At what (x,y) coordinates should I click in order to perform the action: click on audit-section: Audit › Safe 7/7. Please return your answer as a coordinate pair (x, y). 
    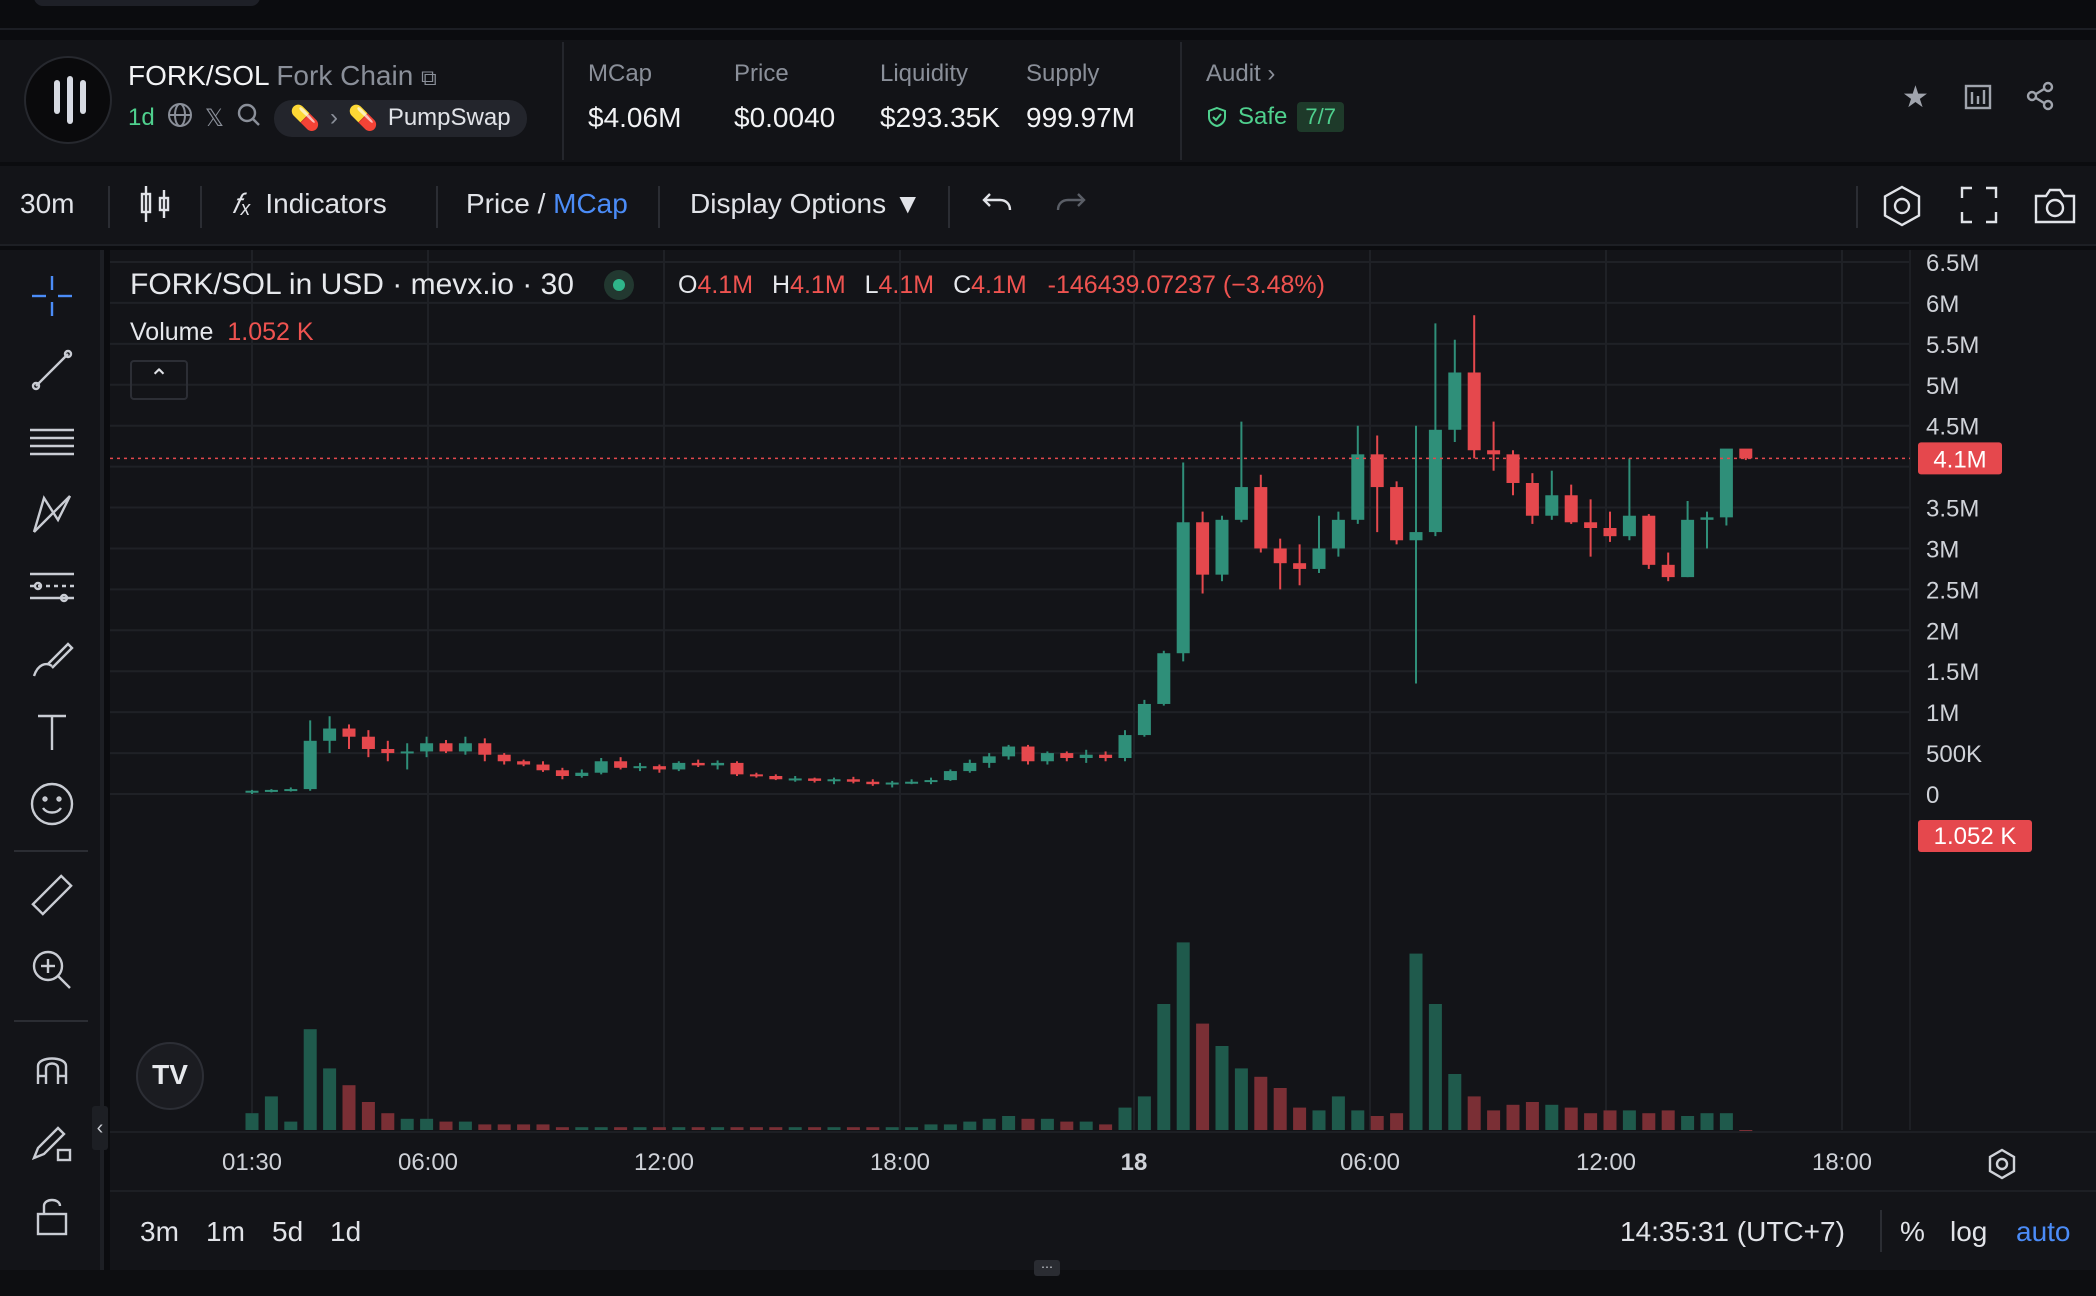
    Looking at the image, I should click on (1275, 96).